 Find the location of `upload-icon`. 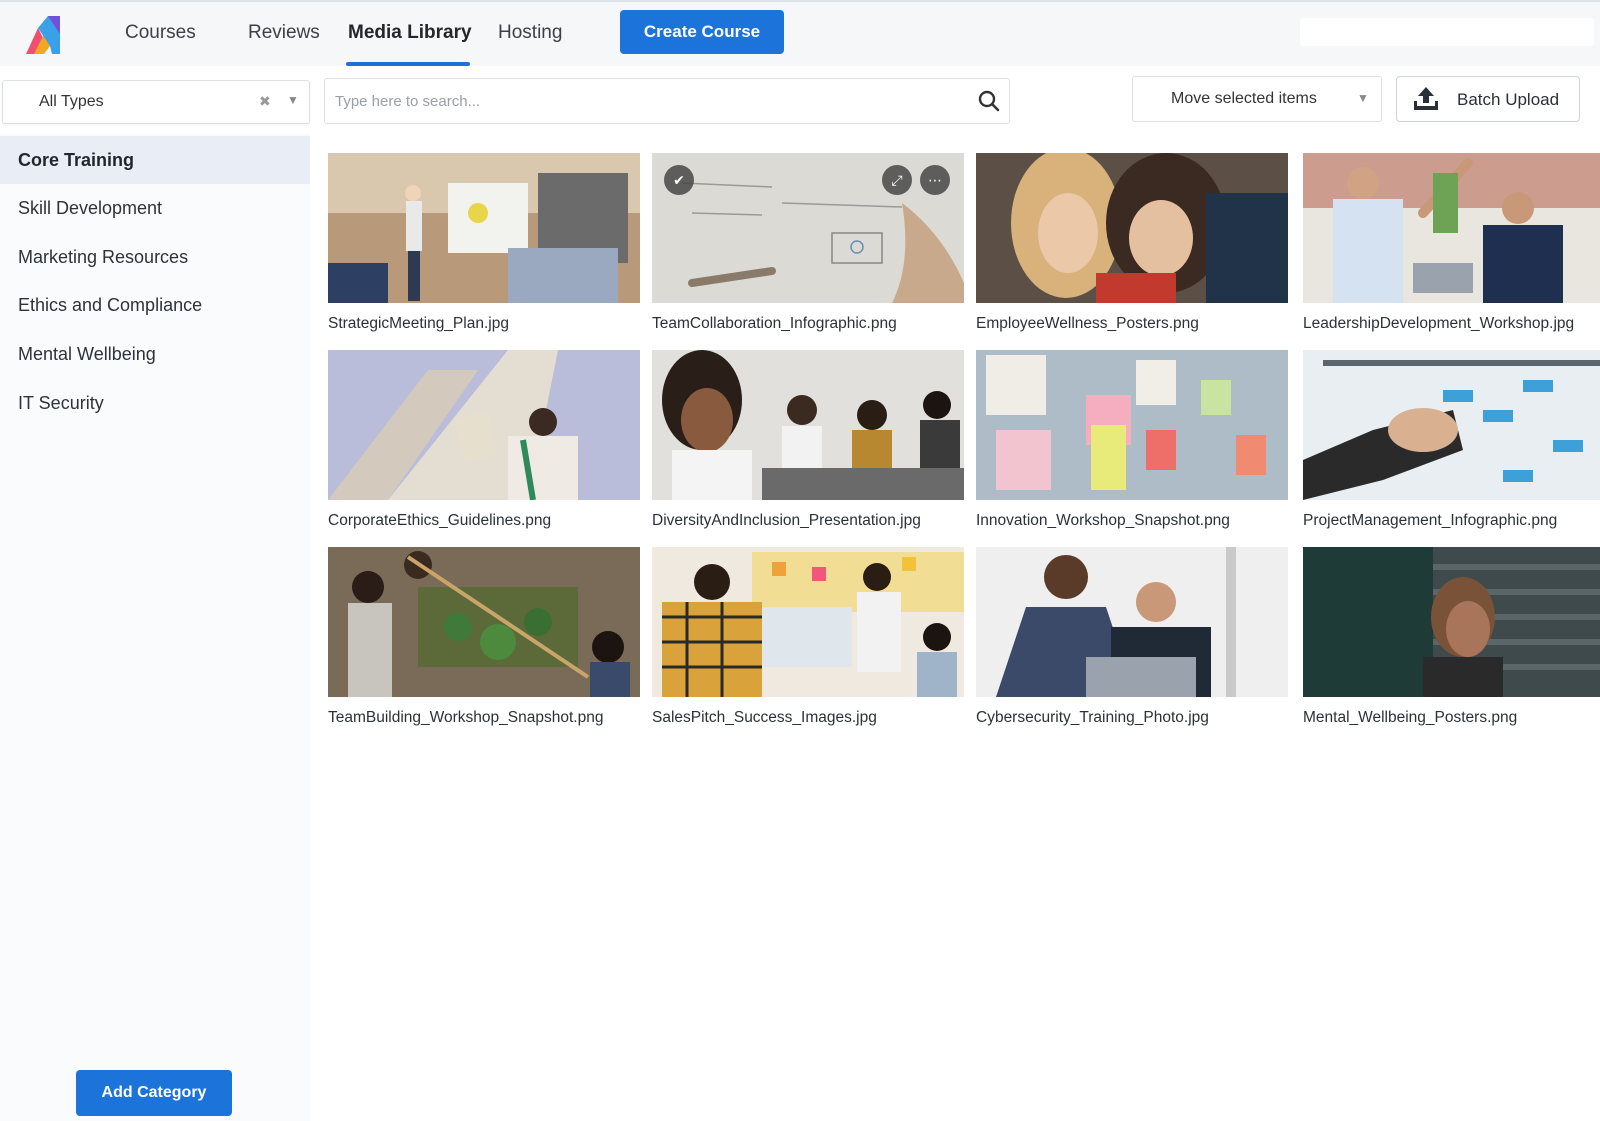

upload-icon is located at coordinates (1426, 98).